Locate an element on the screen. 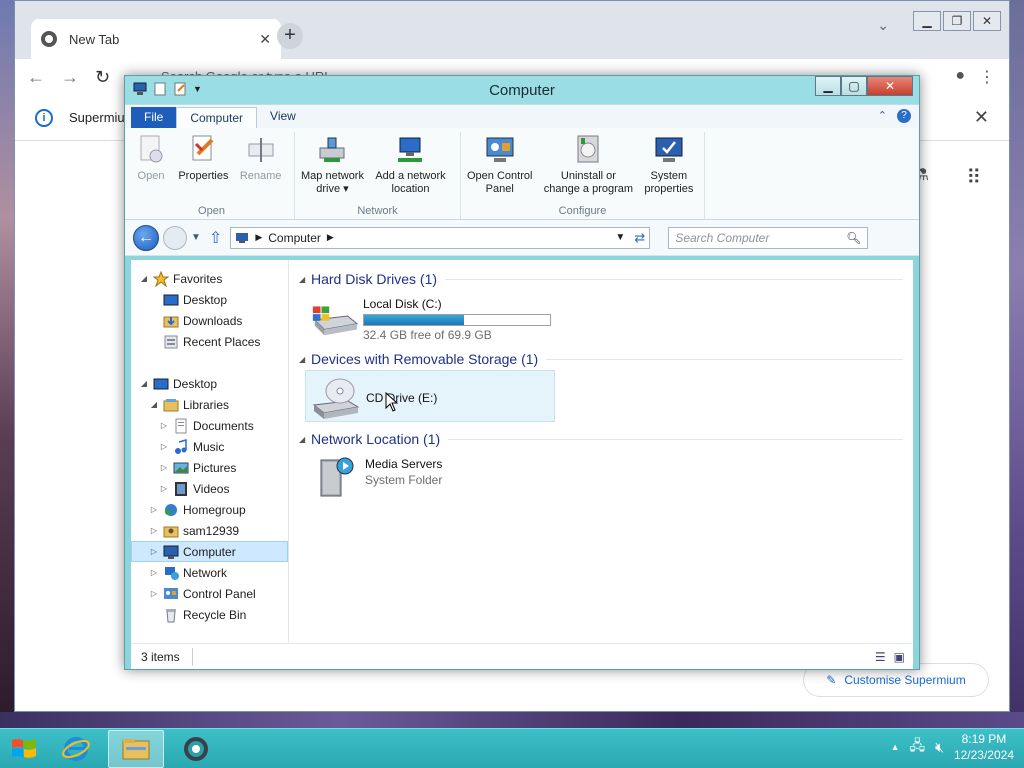 This screenshot has height=768, width=1024. show-hidden-icons: ▲ is located at coordinates (895, 747).